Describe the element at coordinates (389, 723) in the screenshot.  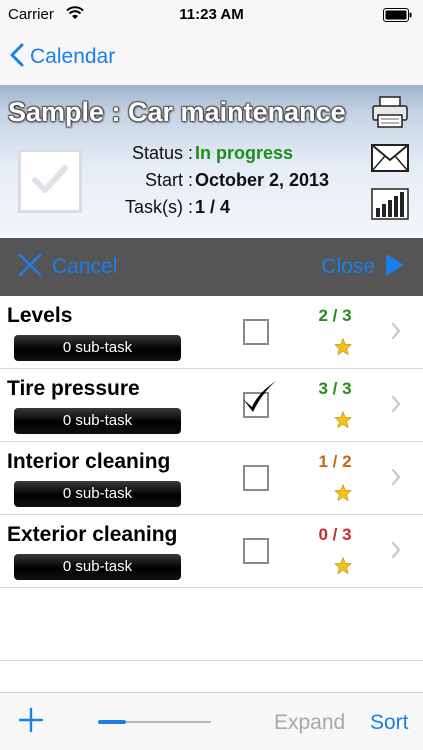
I see `sort-button: Sort` at that location.